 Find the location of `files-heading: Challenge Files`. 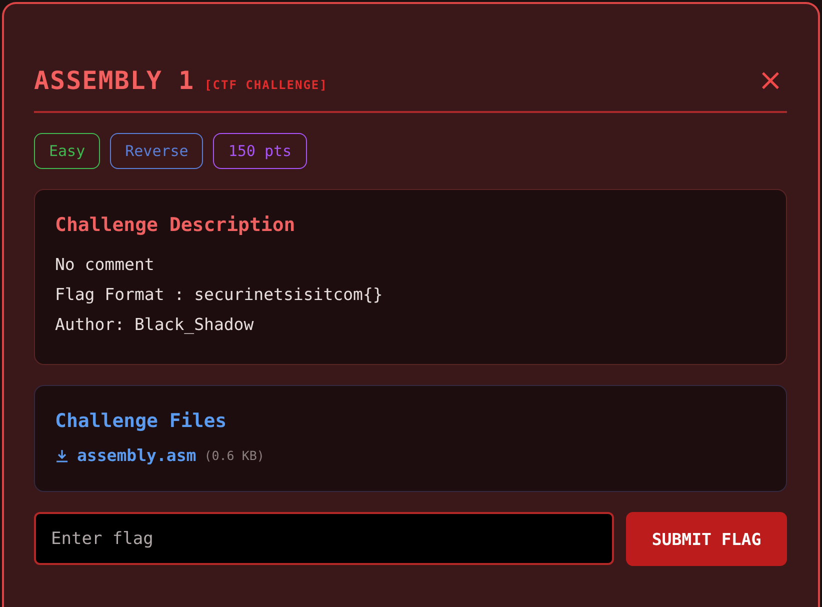

files-heading: Challenge Files is located at coordinates (141, 421).